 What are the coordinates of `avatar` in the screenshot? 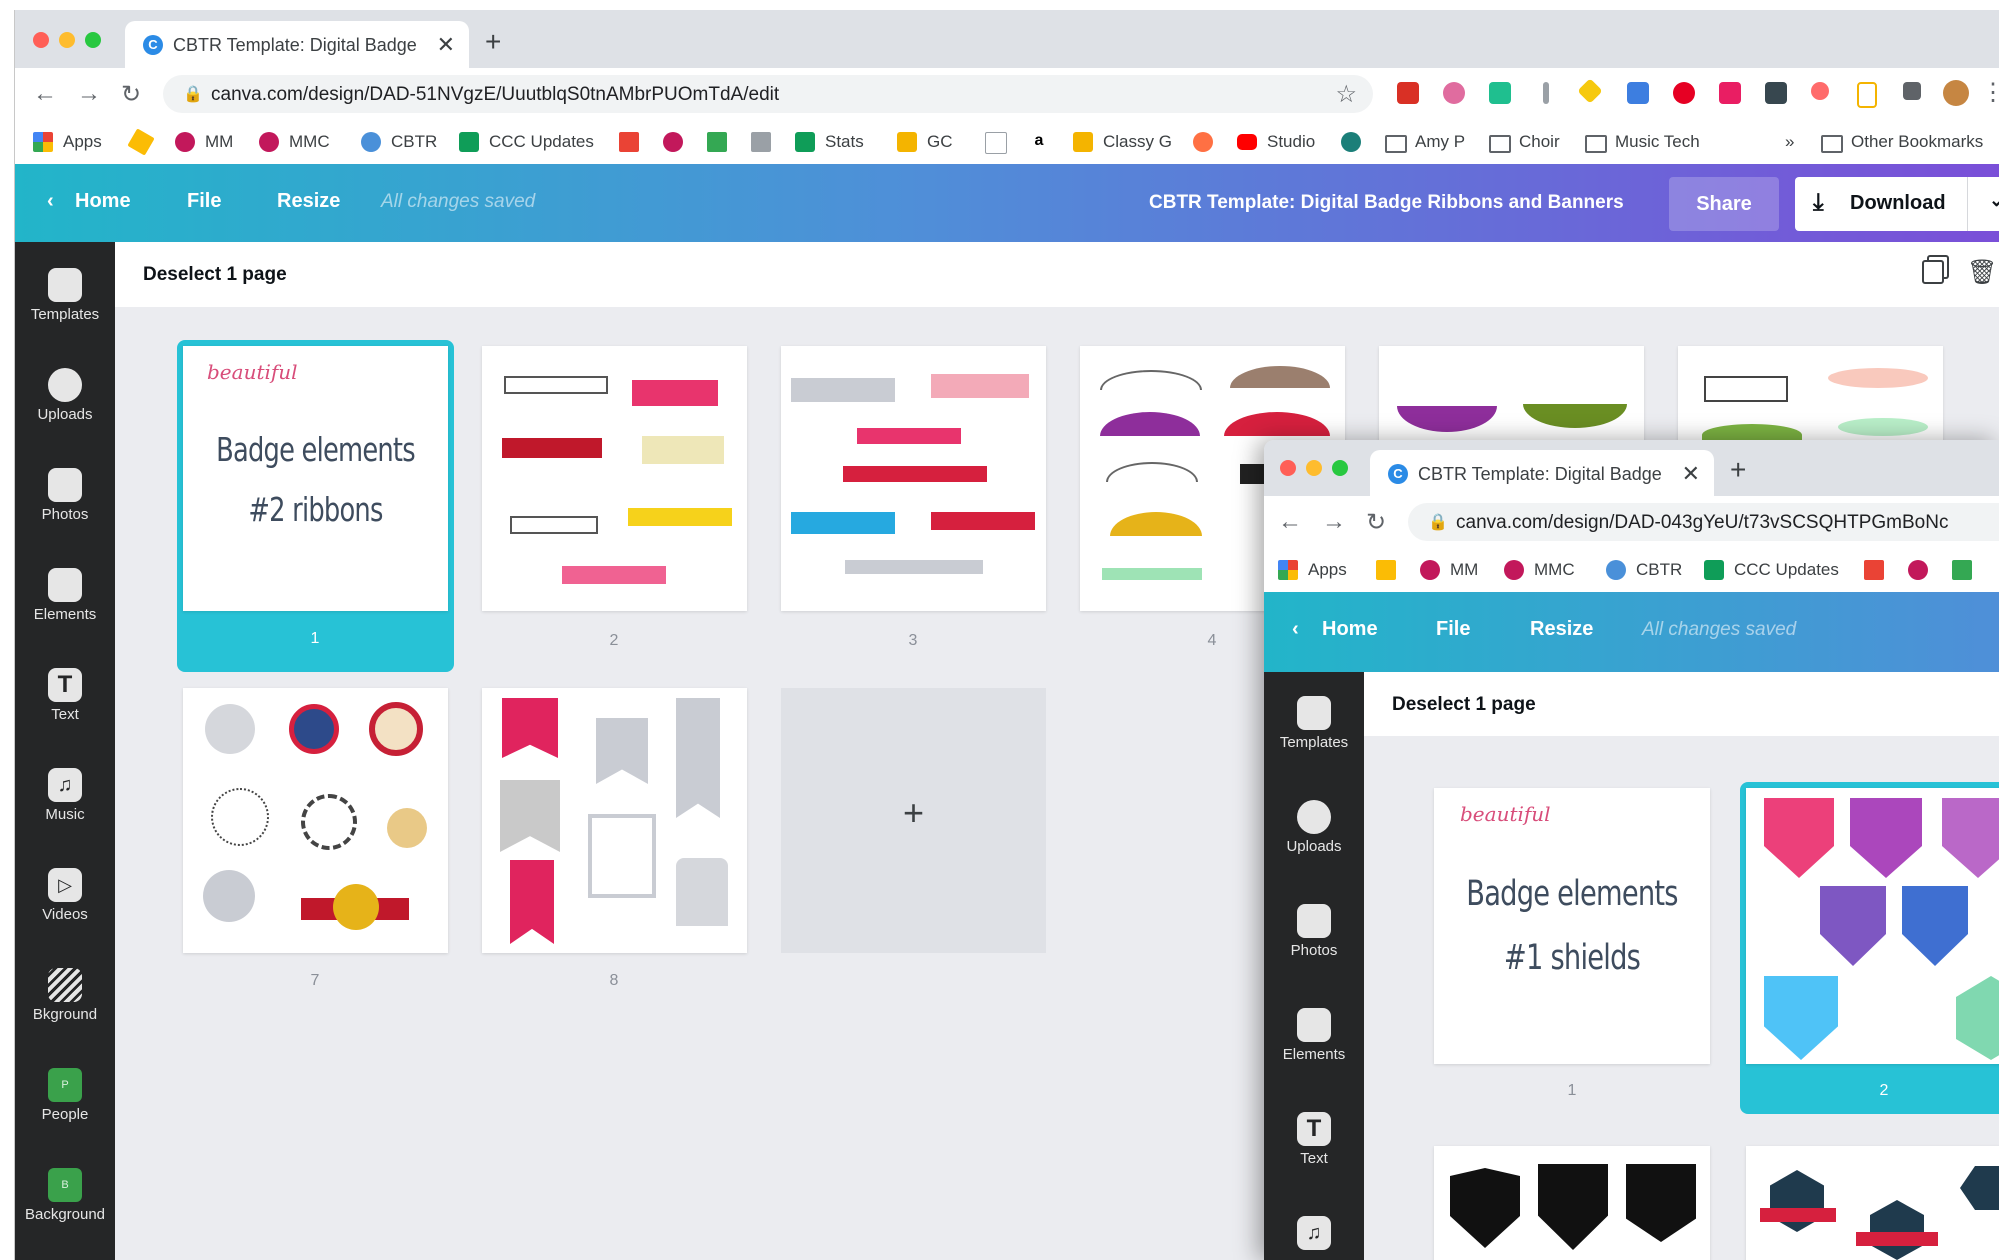 It's located at (1956, 93).